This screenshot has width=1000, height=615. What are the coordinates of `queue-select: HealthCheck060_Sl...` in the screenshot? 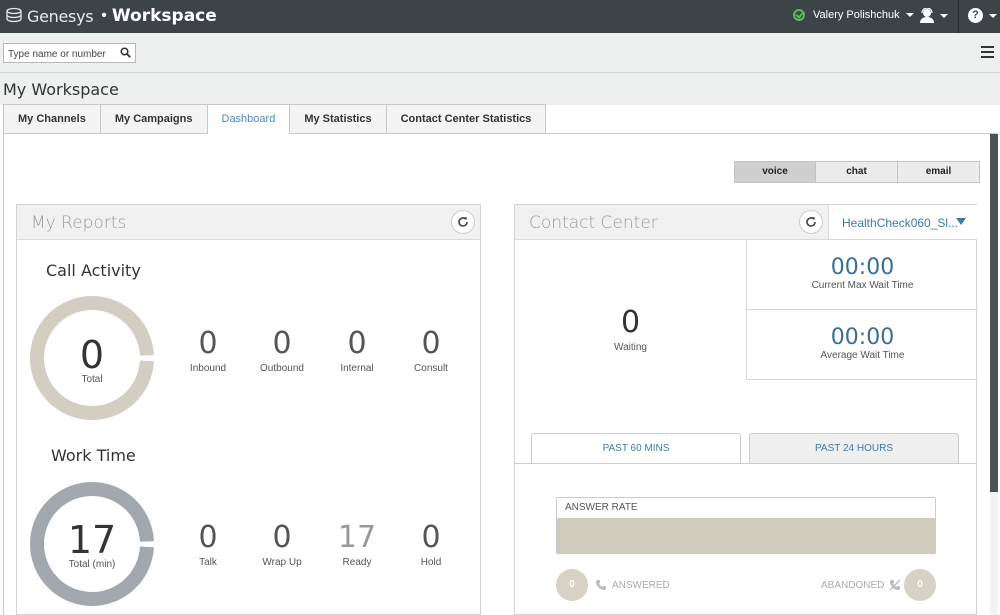 It's located at (902, 222).